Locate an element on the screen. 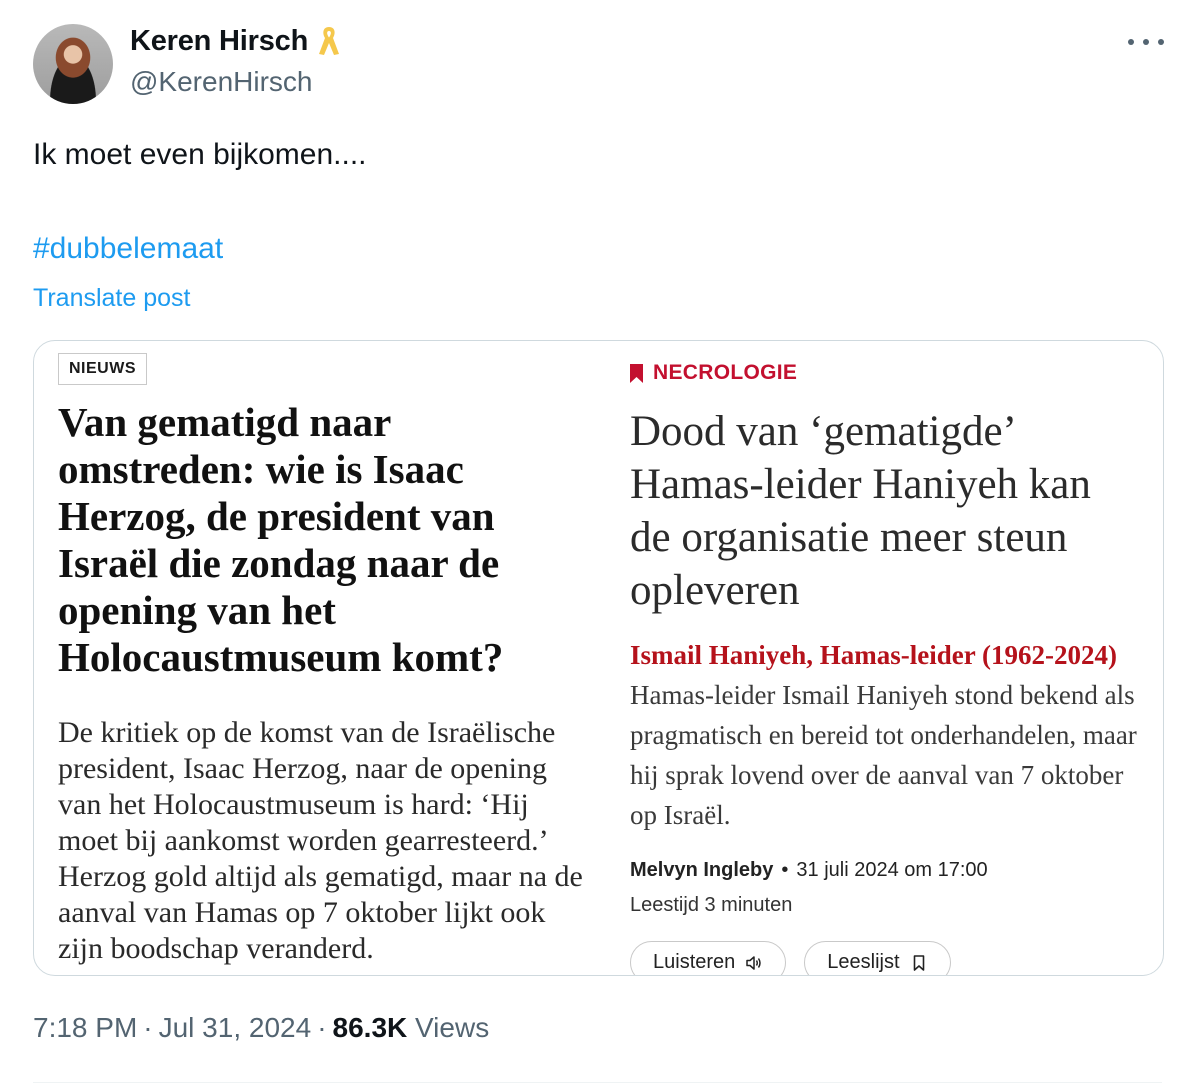  reading-list-button: Leeslijst is located at coordinates (877, 958).